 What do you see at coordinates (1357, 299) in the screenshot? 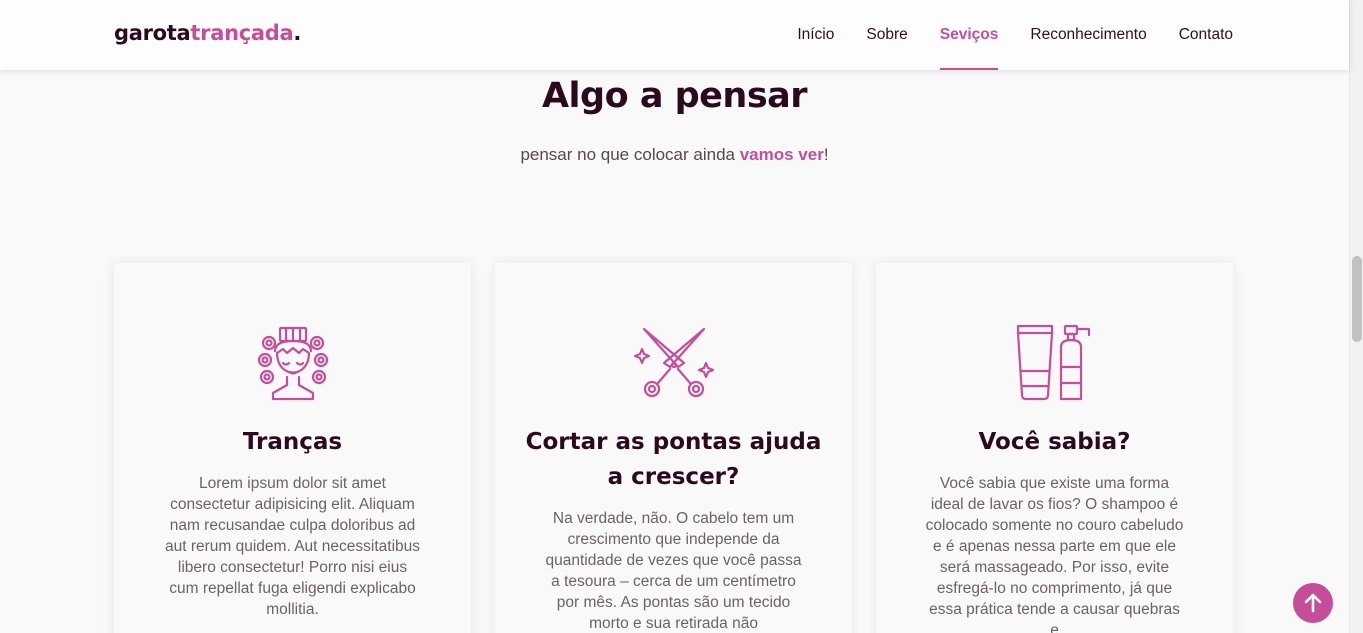
I see `scrollbar-thumb` at bounding box center [1357, 299].